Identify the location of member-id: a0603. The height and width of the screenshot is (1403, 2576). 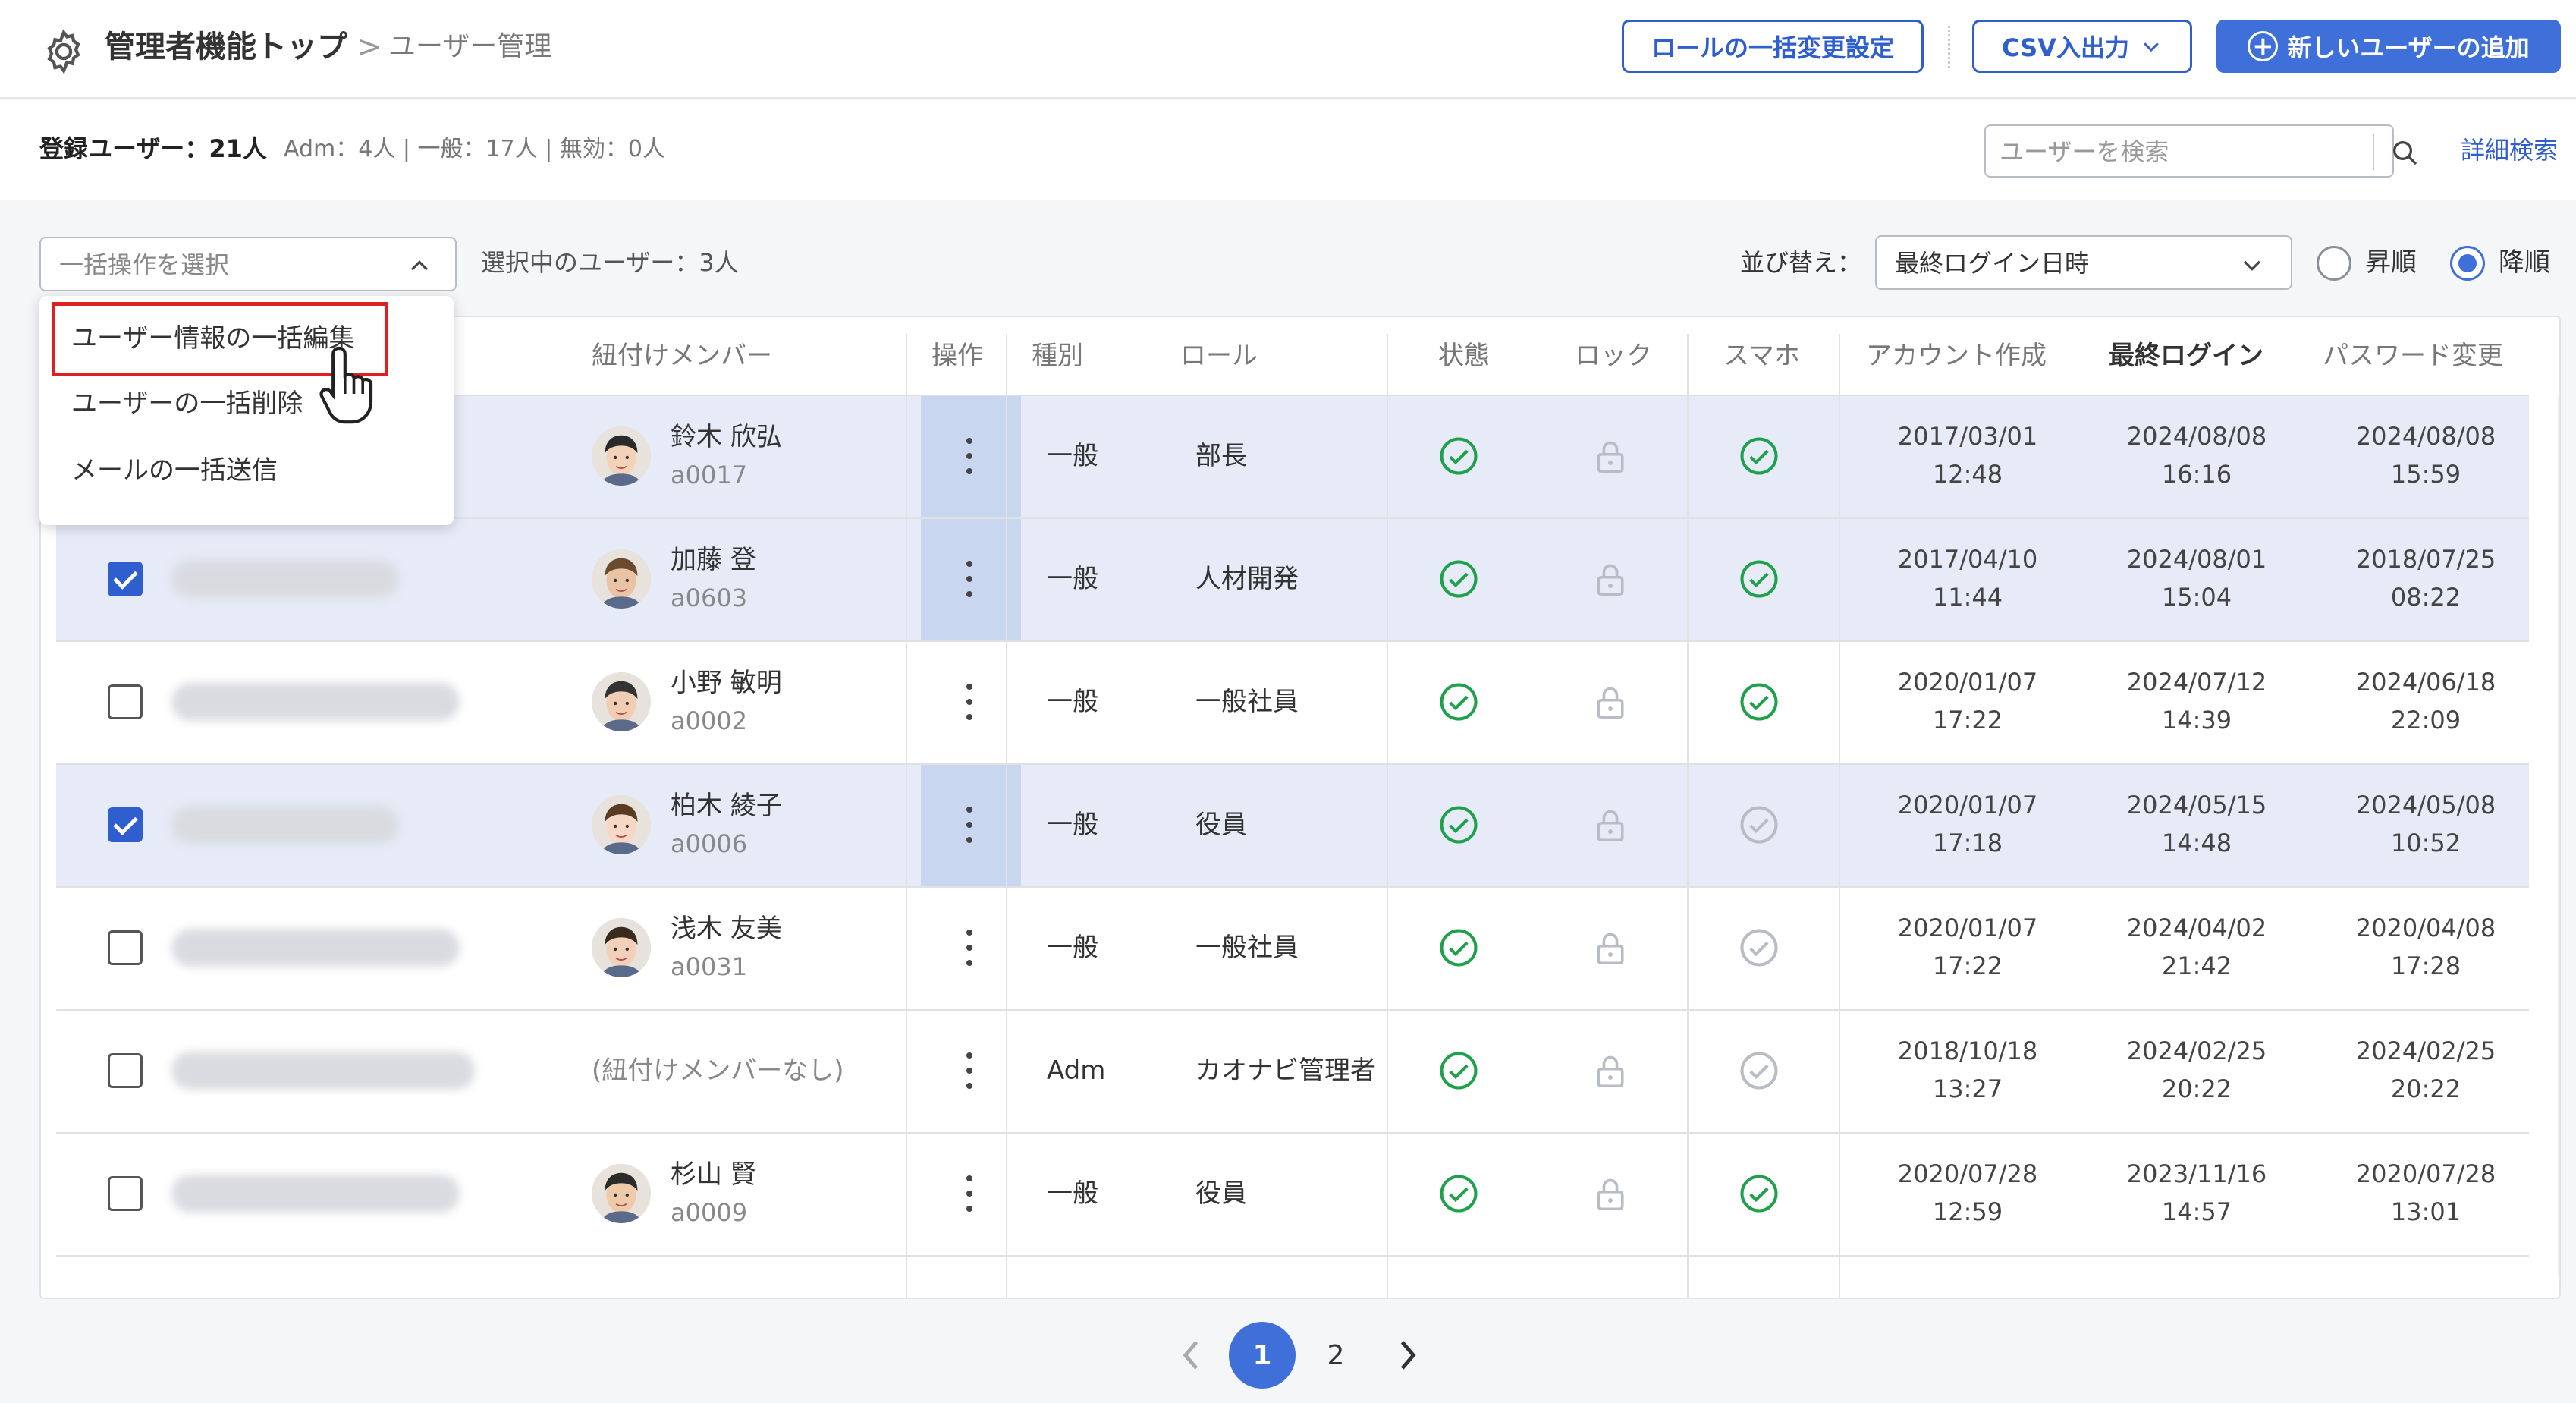
(709, 598).